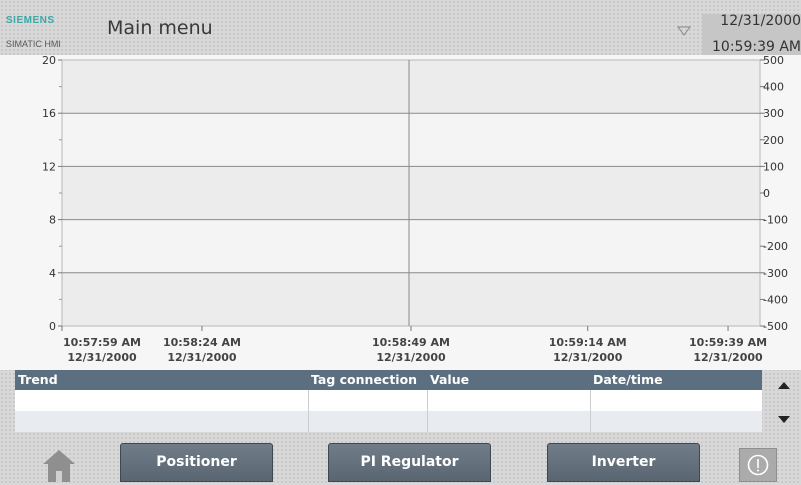 The height and width of the screenshot is (485, 801). I want to click on scroll-up-button, so click(784, 385).